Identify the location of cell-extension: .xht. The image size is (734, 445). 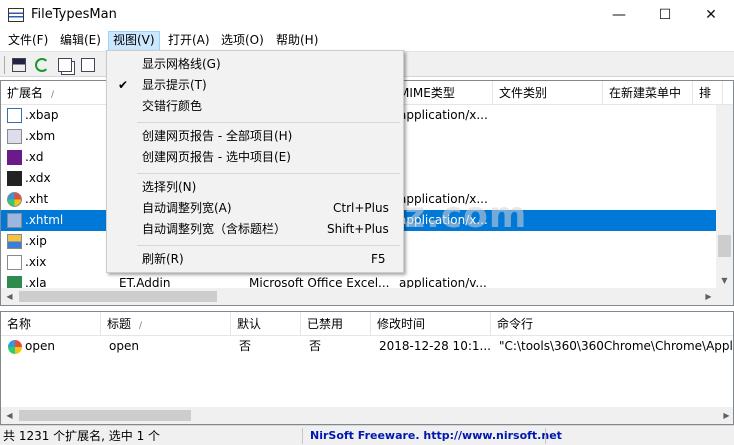
(37, 199).